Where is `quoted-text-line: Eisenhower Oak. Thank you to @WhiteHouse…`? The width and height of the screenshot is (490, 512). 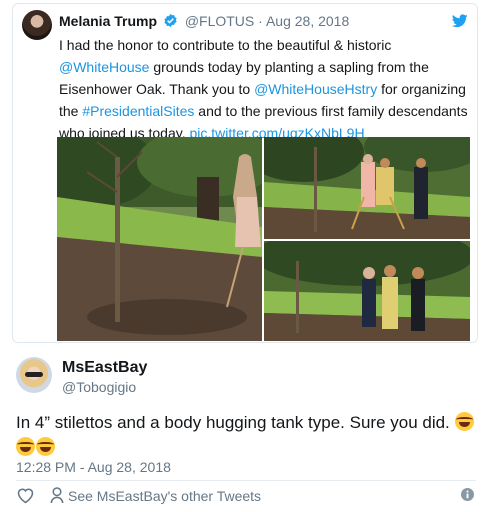 quoted-text-line: Eisenhower Oak. Thank you to @WhiteHouse… is located at coordinates (262, 89).